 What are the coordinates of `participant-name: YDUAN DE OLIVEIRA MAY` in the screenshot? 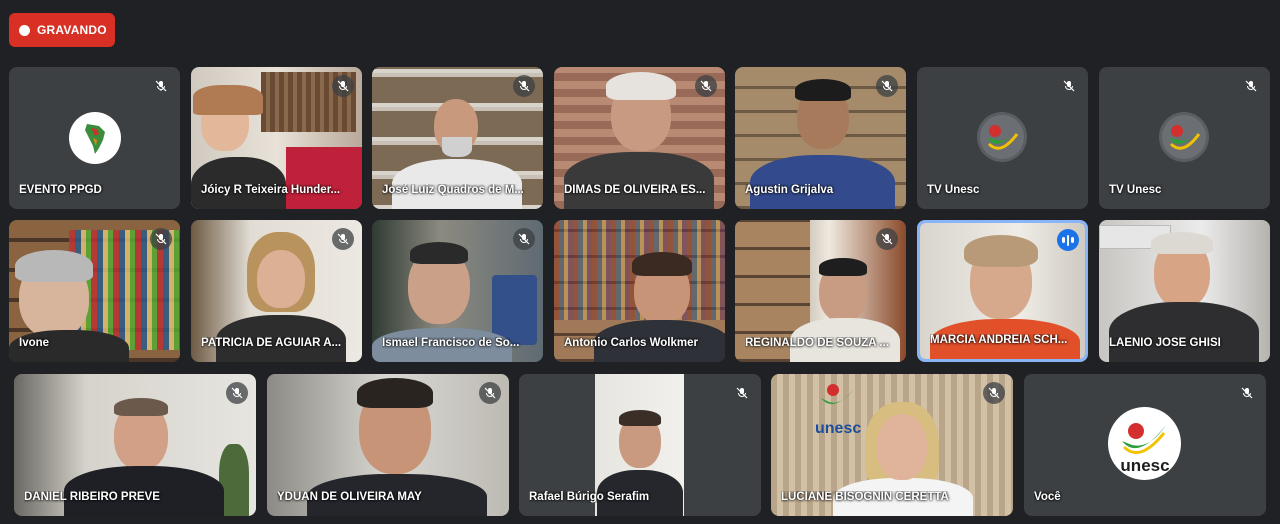 It's located at (349, 497).